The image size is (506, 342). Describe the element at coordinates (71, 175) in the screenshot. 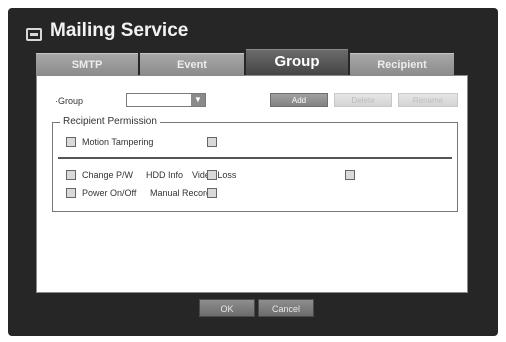

I see `change-pw-checkbox` at that location.